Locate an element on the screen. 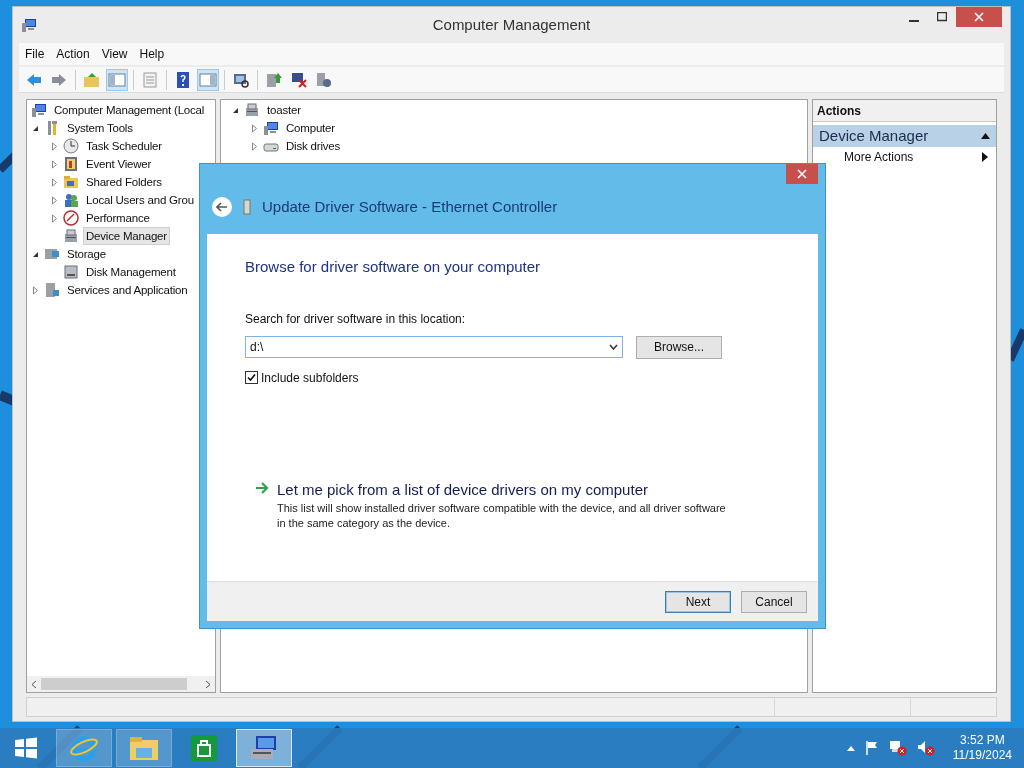  menu-item: Help is located at coordinates (152, 54).